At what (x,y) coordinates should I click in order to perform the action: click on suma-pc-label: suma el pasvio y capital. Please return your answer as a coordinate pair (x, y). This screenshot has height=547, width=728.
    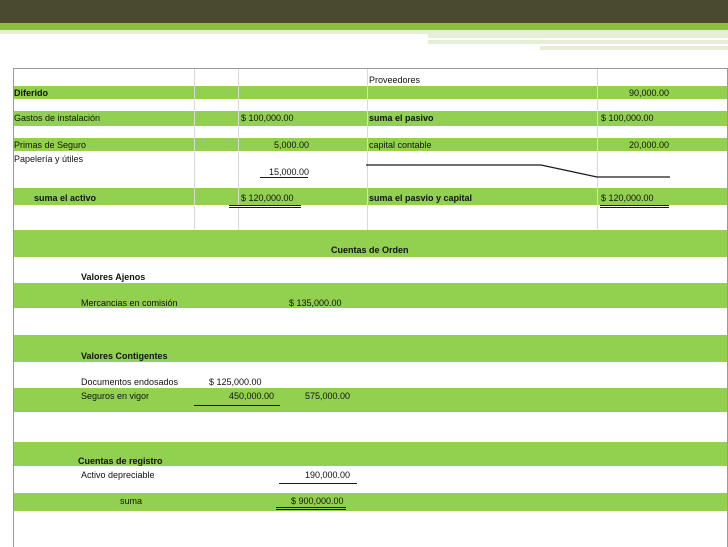
    Looking at the image, I should click on (421, 198).